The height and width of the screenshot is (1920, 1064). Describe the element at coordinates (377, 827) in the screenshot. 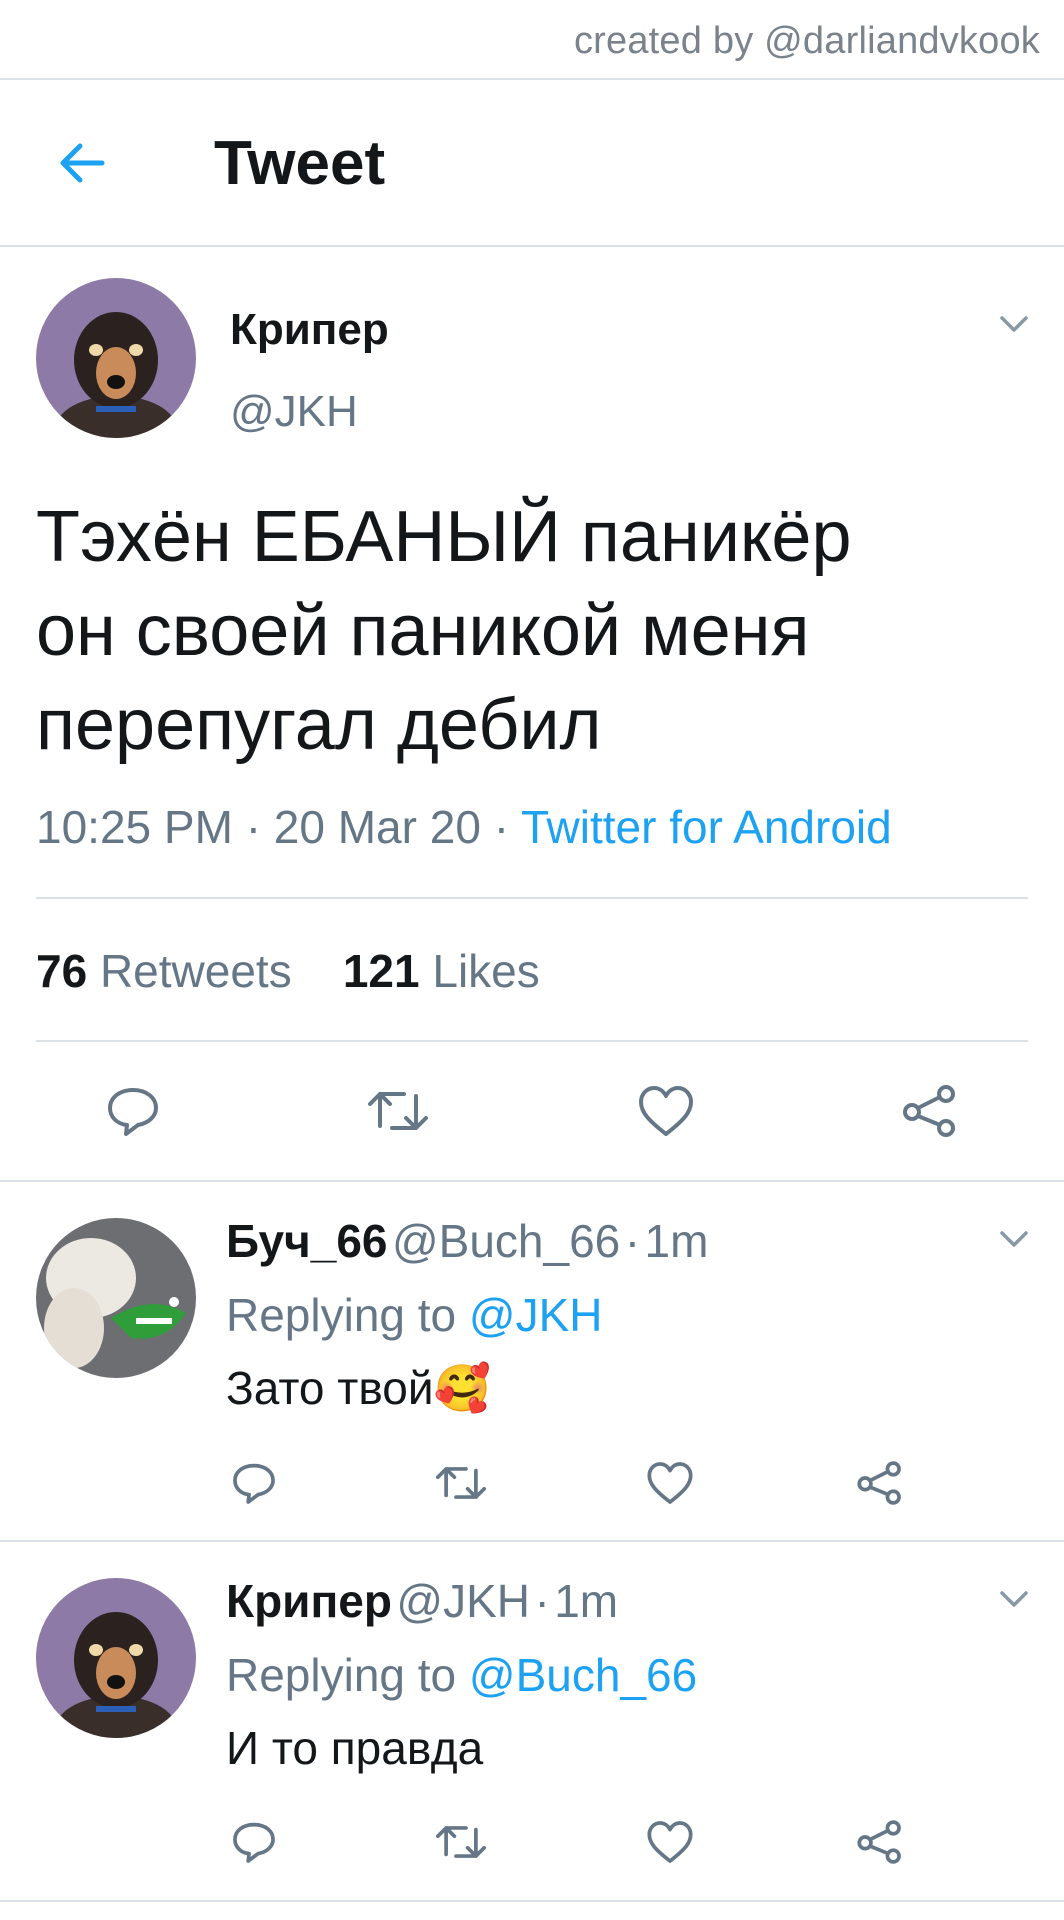

I see `tweet-date: 20 Mar 20` at that location.